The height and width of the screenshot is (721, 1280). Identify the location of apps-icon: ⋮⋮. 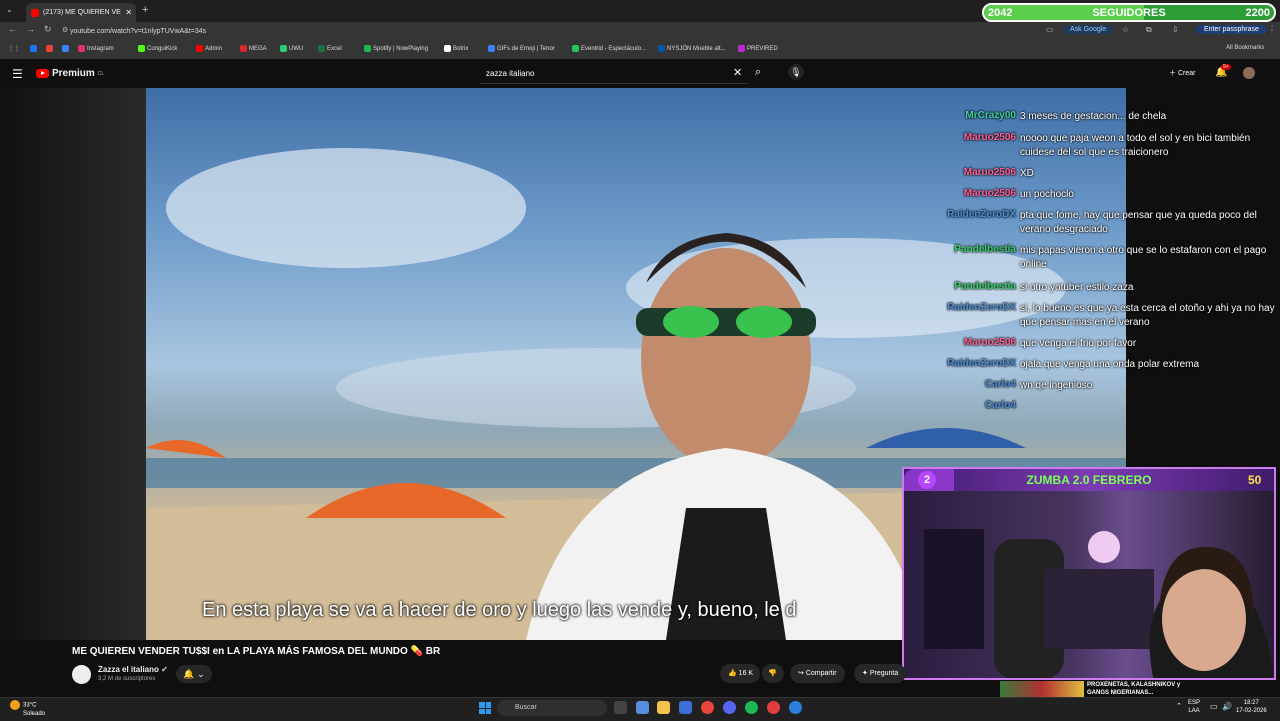
(14, 48).